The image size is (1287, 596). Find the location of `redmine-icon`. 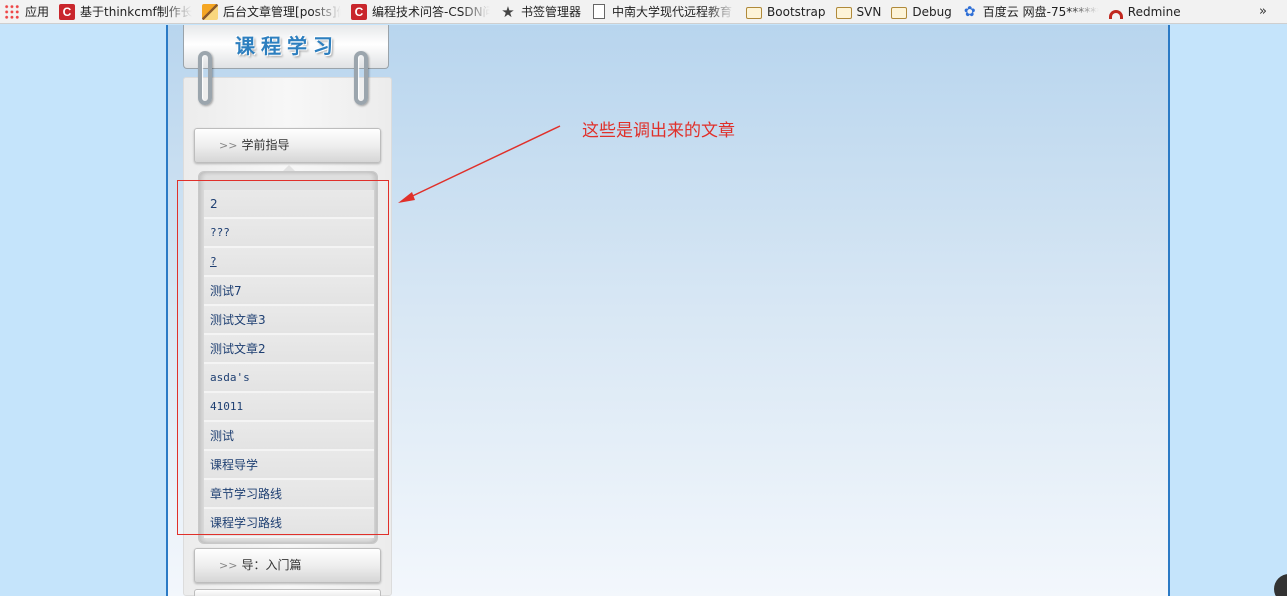

redmine-icon is located at coordinates (1115, 14).